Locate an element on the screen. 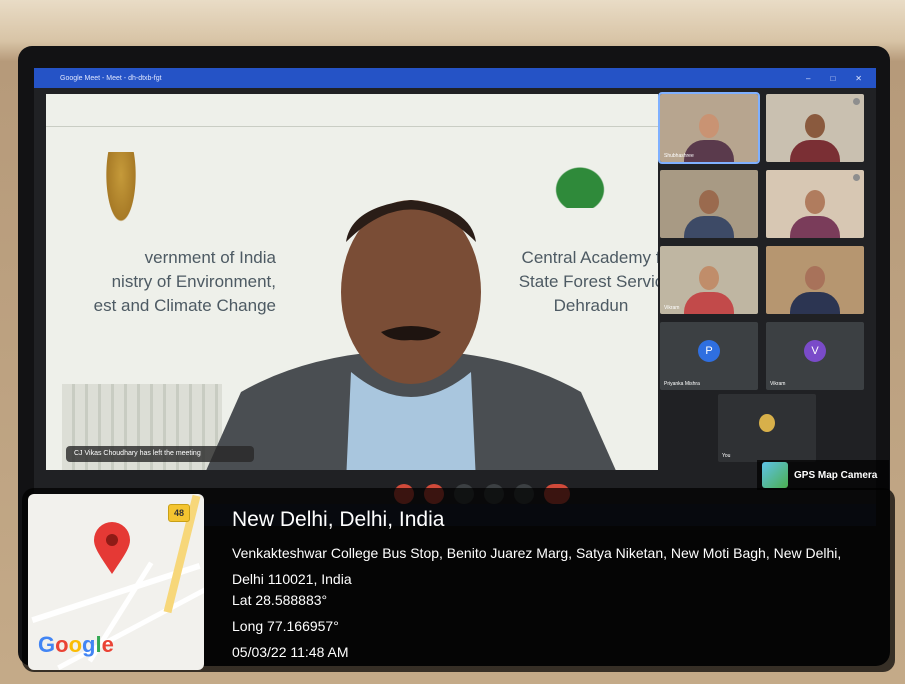 The image size is (905, 684). maximize-icon: □ is located at coordinates (832, 78).